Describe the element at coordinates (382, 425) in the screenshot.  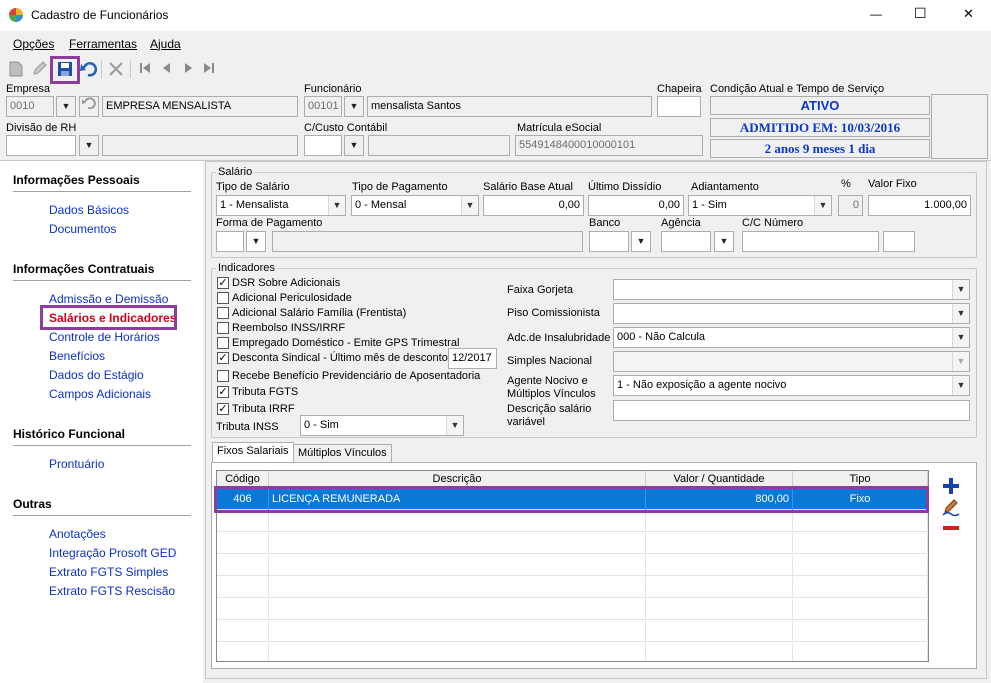
I see `tributa-inss-select: 0 - Sim ▼` at that location.